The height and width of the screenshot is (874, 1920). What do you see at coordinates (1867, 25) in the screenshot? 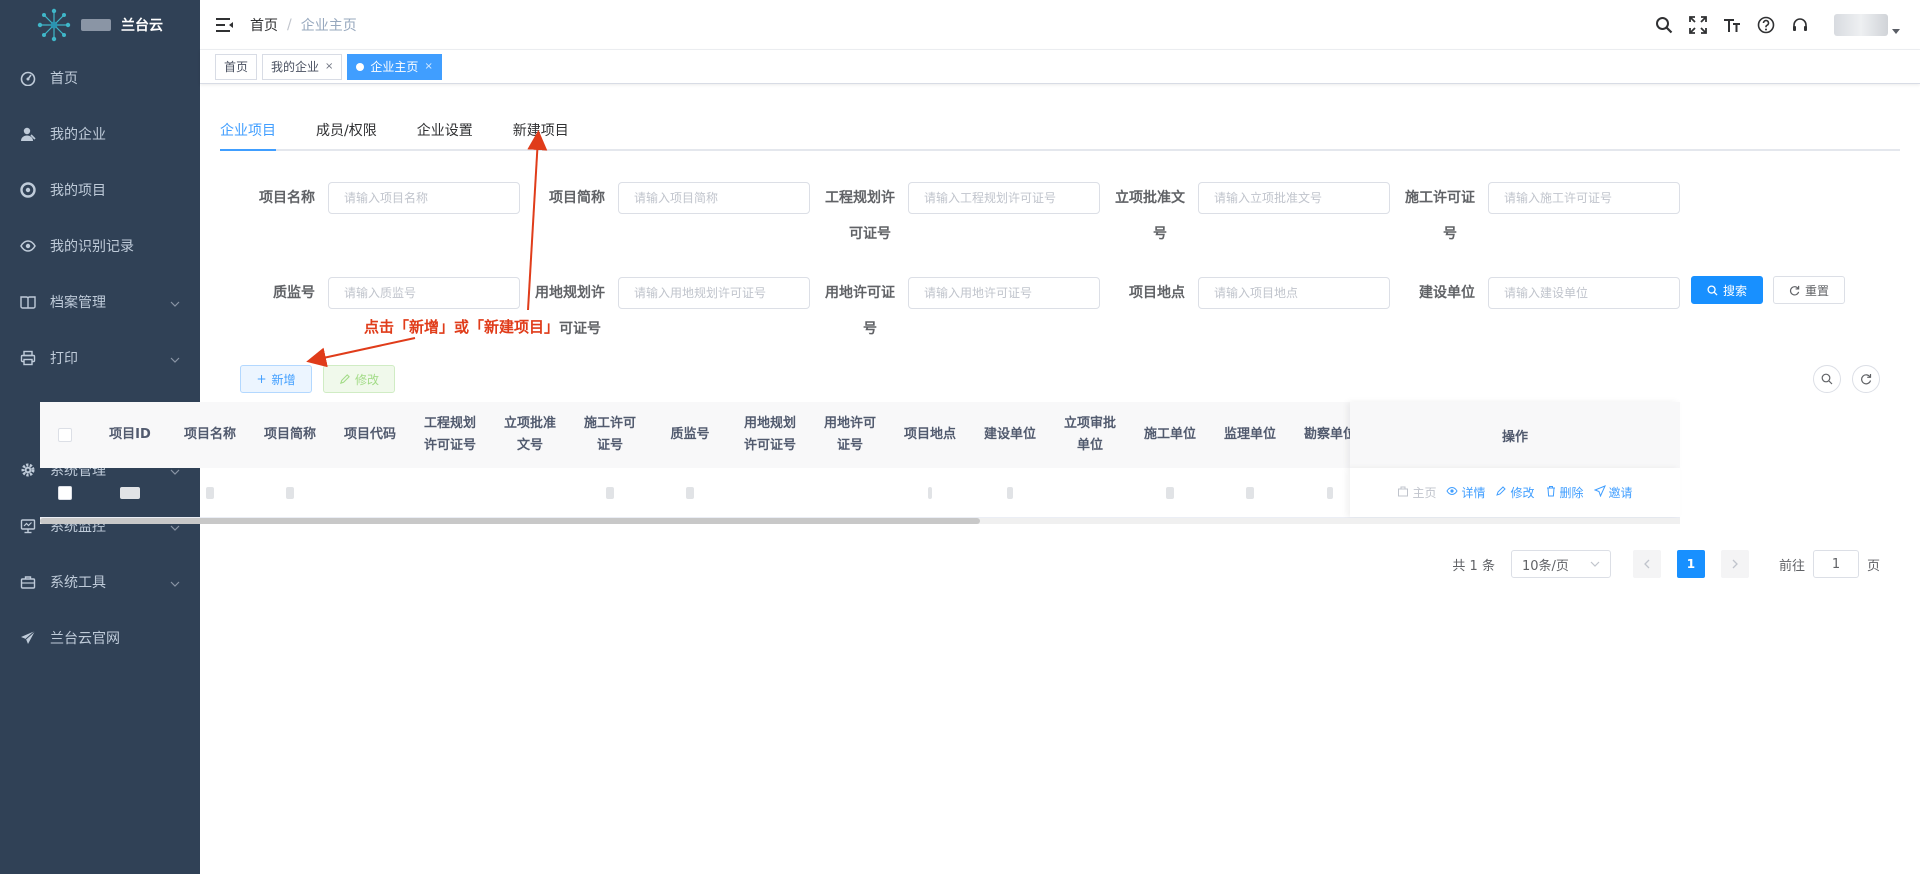
I see `user-dropdown` at bounding box center [1867, 25].